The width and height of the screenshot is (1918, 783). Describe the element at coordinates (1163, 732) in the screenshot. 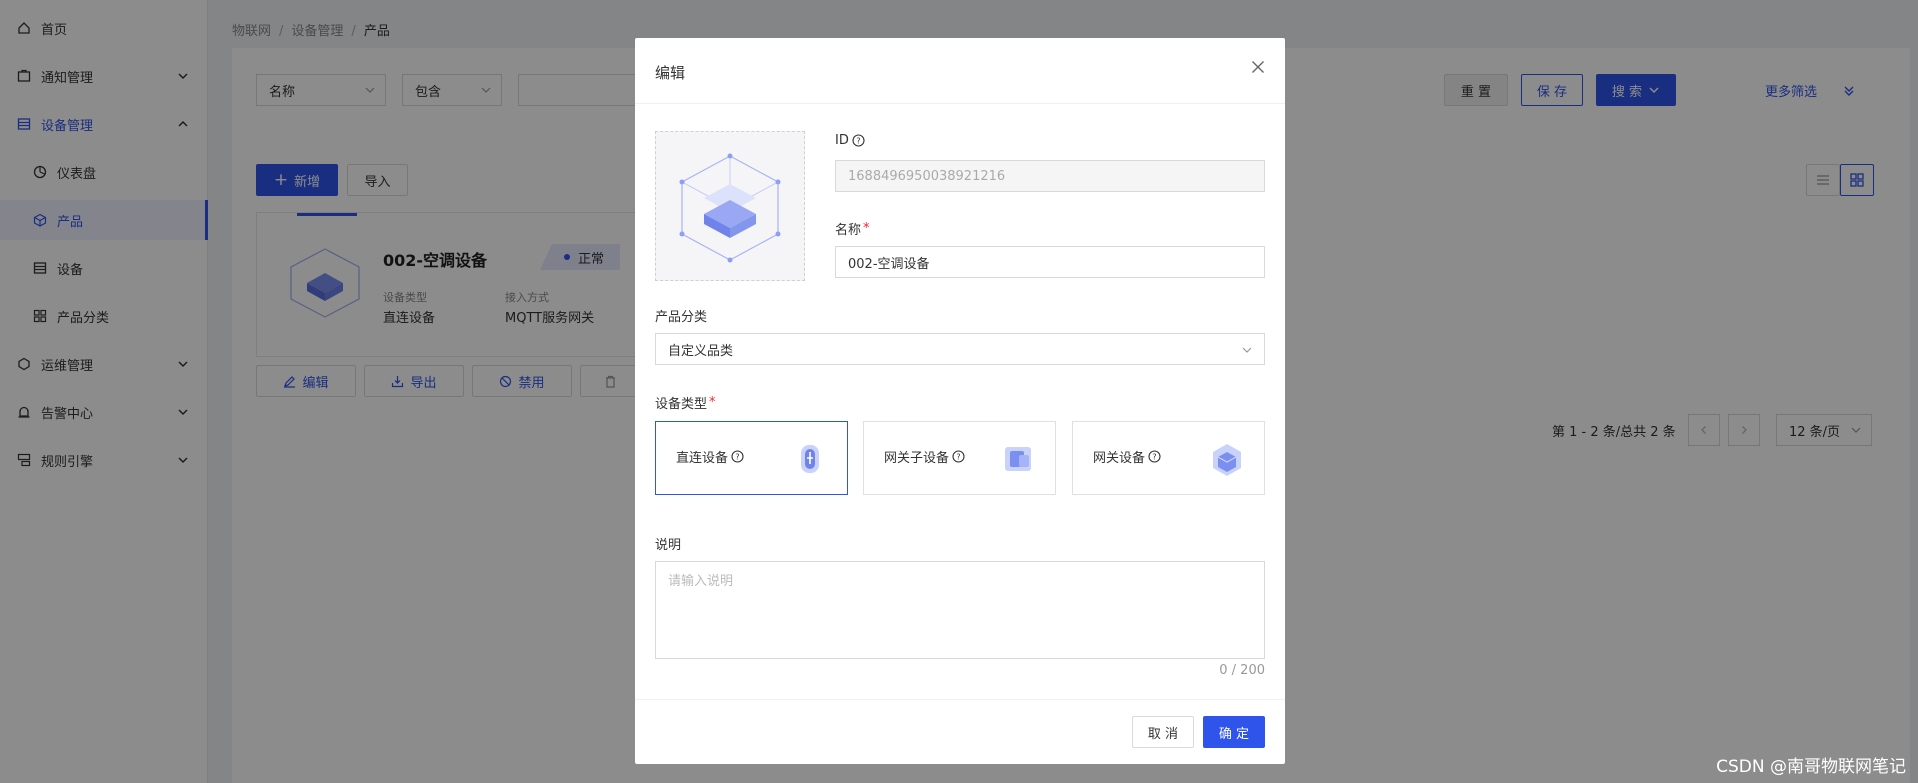

I see `cancel-button: 取 消` at that location.